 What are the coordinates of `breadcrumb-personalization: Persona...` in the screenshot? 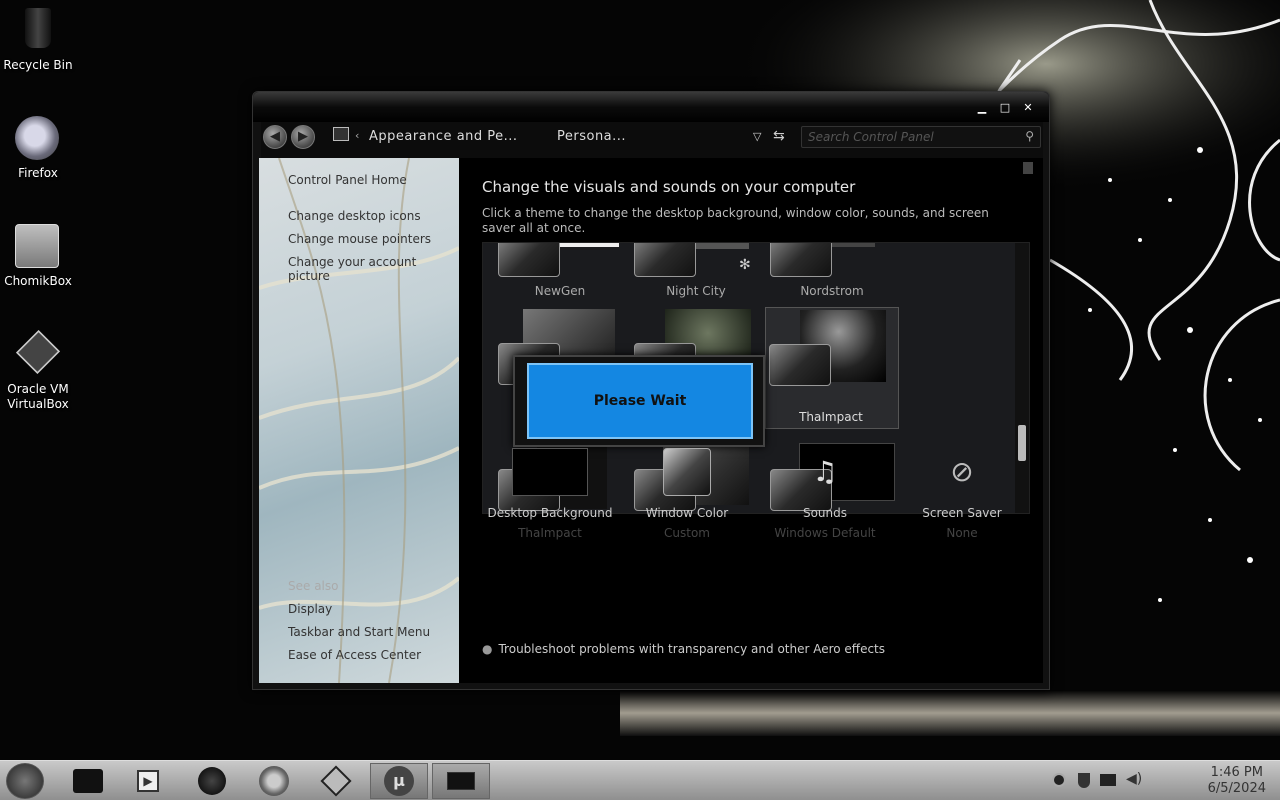 It's located at (591, 136).